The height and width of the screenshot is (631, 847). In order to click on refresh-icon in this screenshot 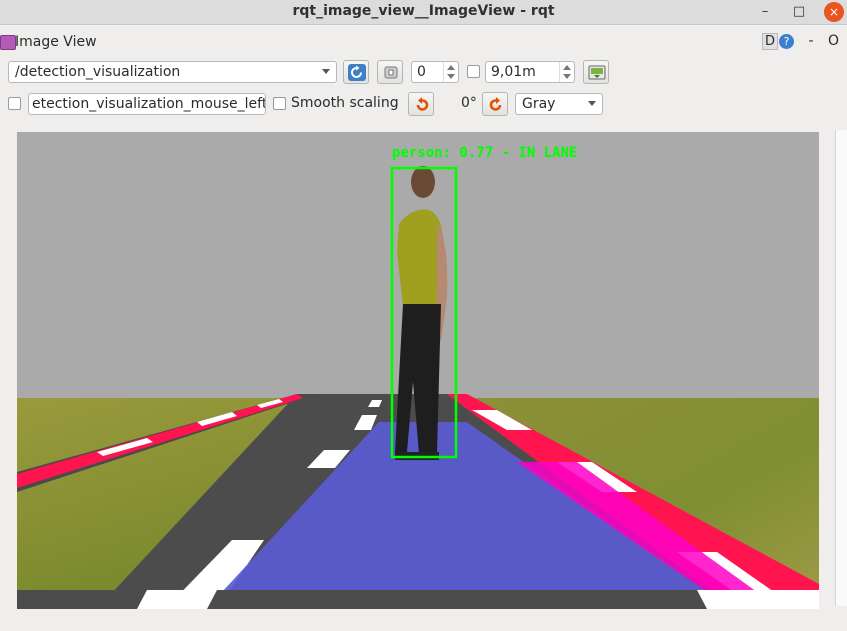, I will do `click(357, 72)`.